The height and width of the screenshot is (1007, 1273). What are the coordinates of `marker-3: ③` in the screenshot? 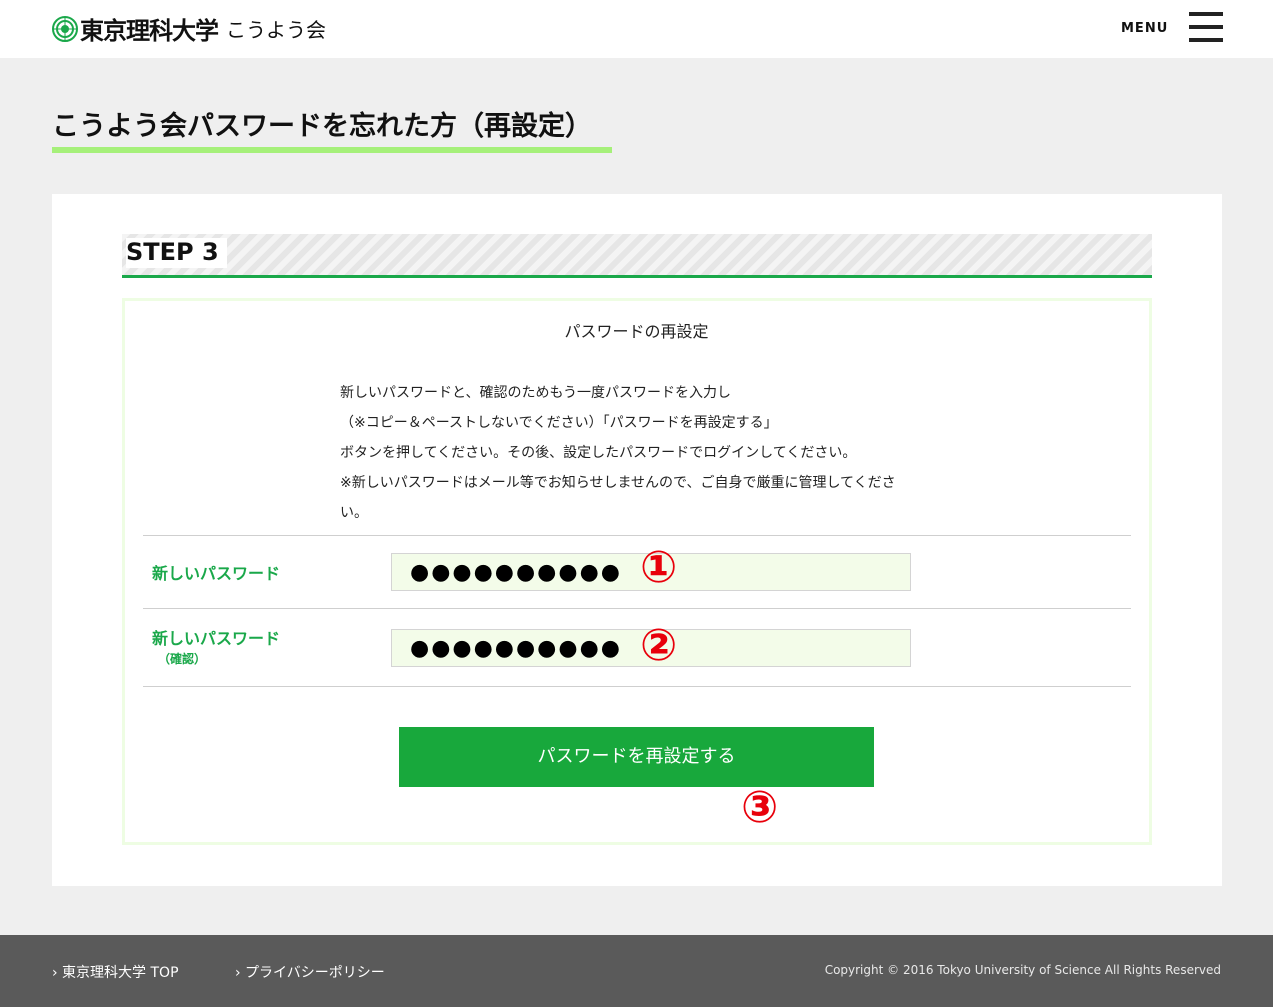 It's located at (760, 807).